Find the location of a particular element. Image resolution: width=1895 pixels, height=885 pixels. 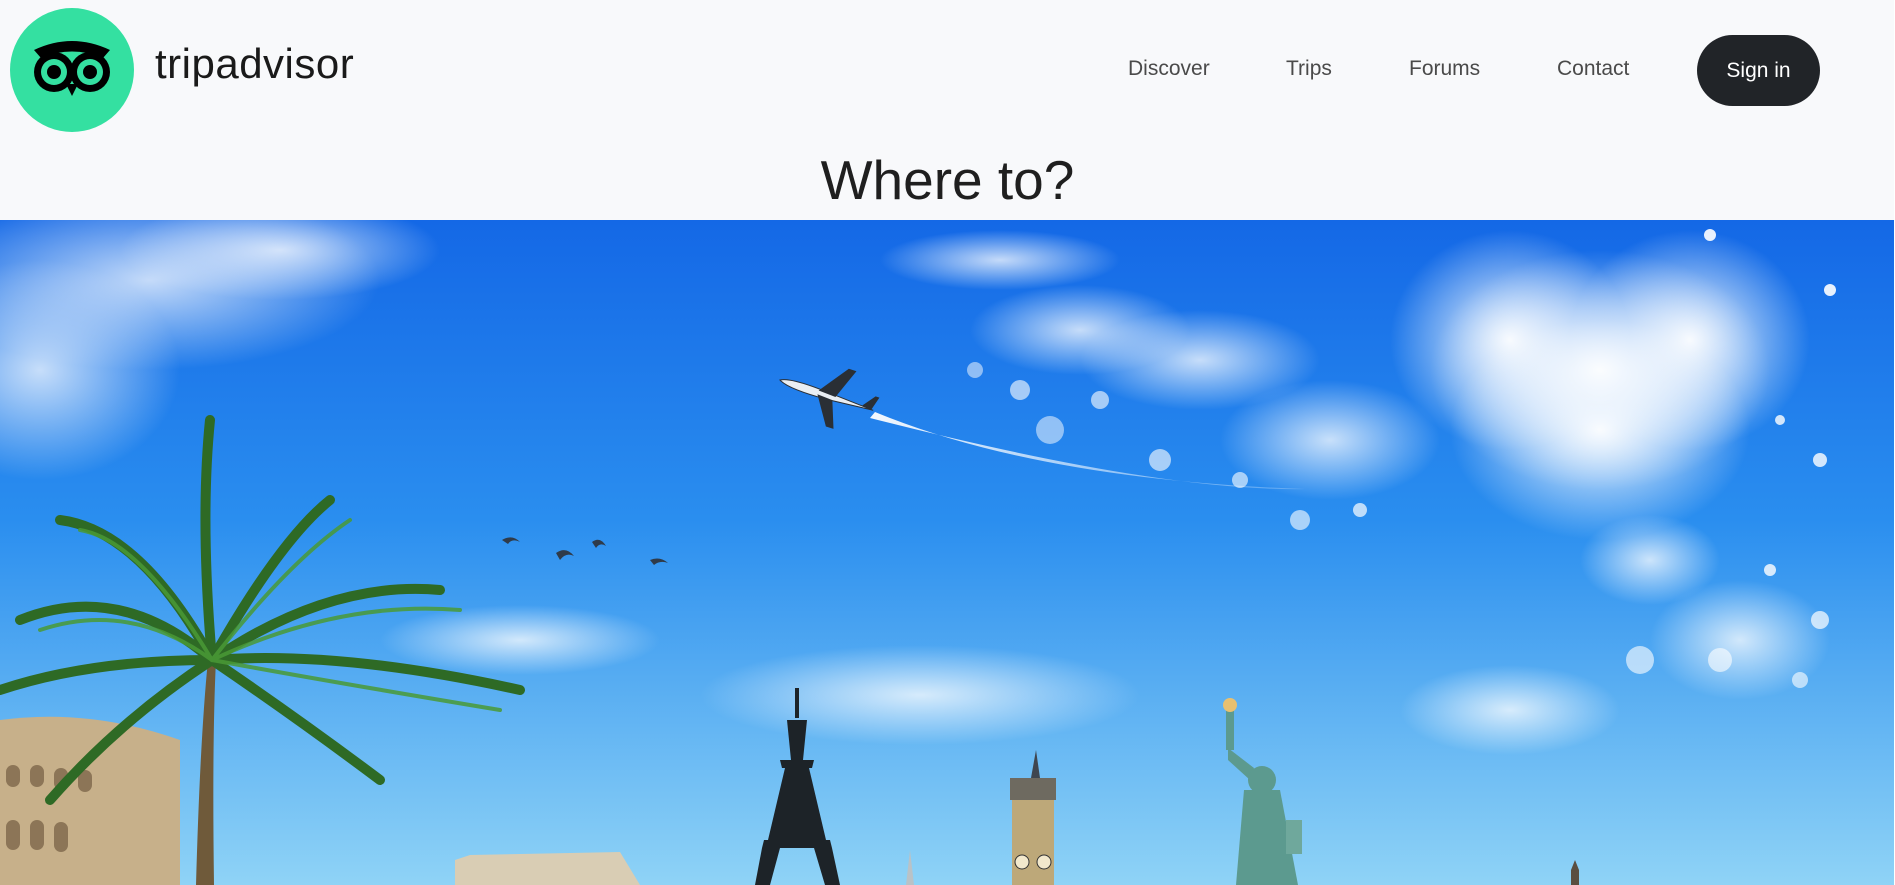

nav-discover: Discover is located at coordinates (1169, 69).